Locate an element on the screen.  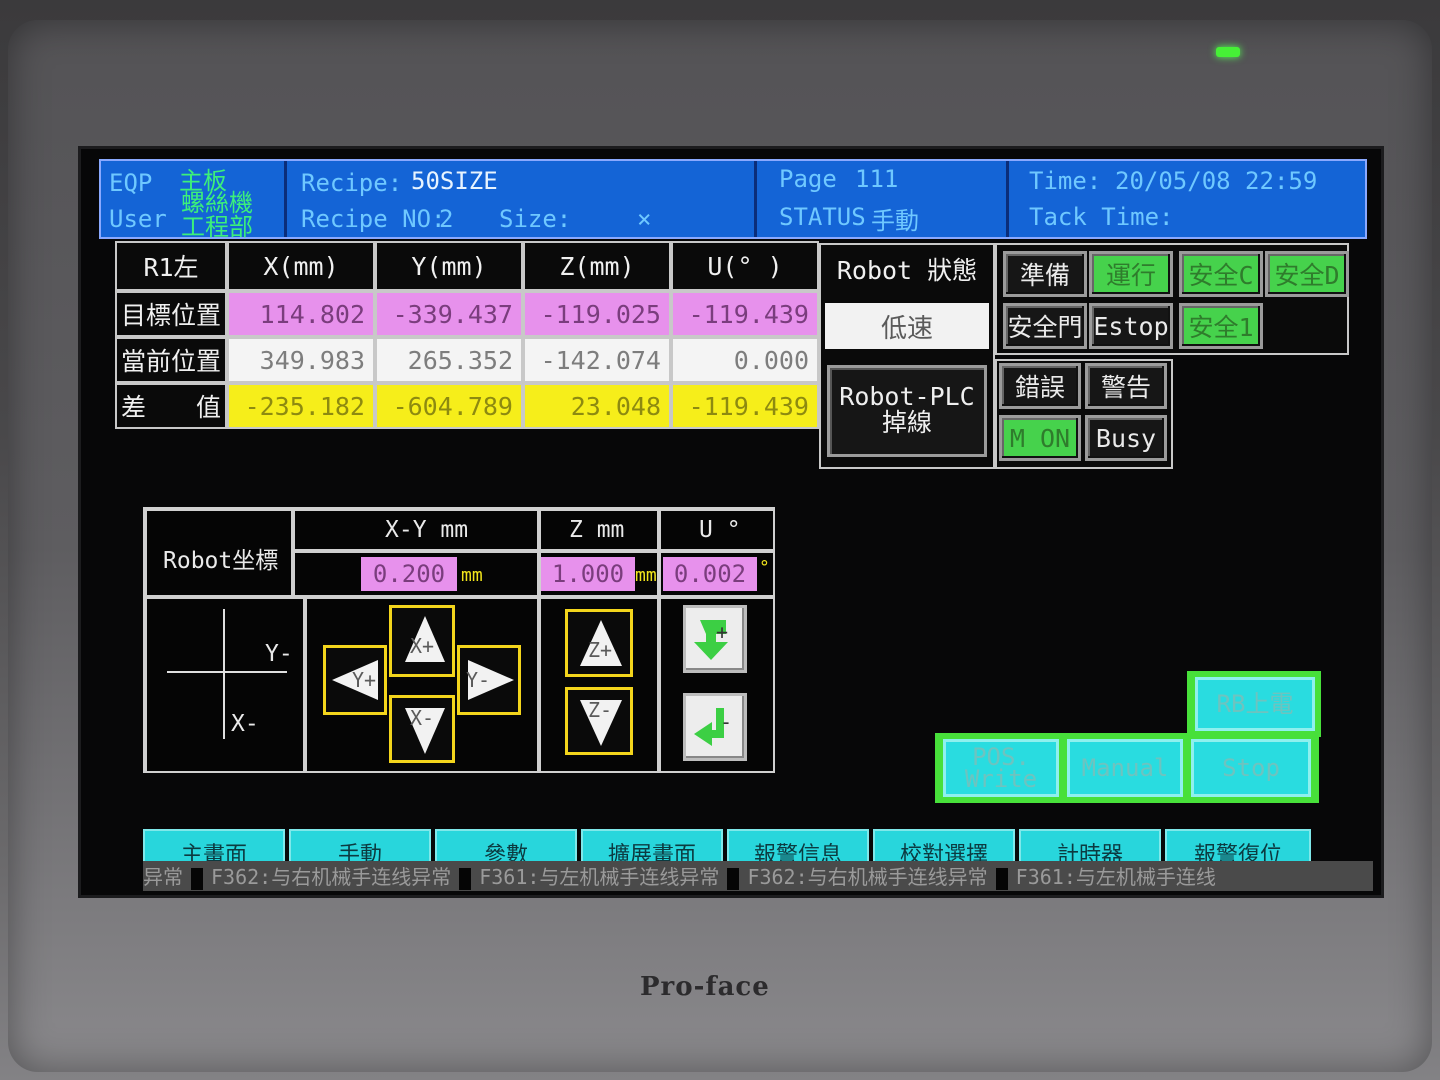
u-step-input: 0.002 is located at coordinates (710, 574).